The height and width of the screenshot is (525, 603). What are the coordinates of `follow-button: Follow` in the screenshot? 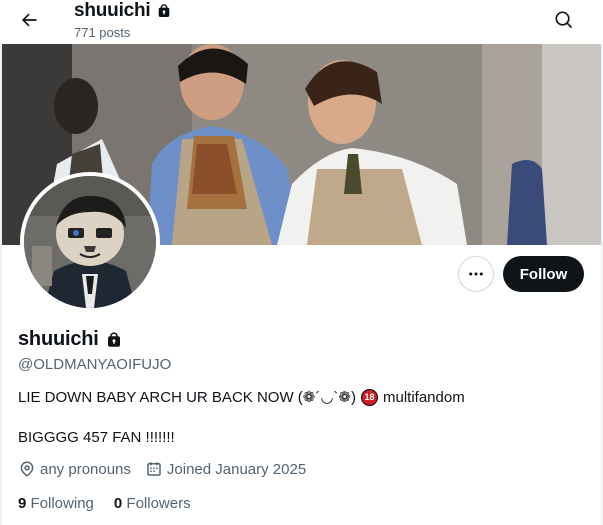 It's located at (543, 274).